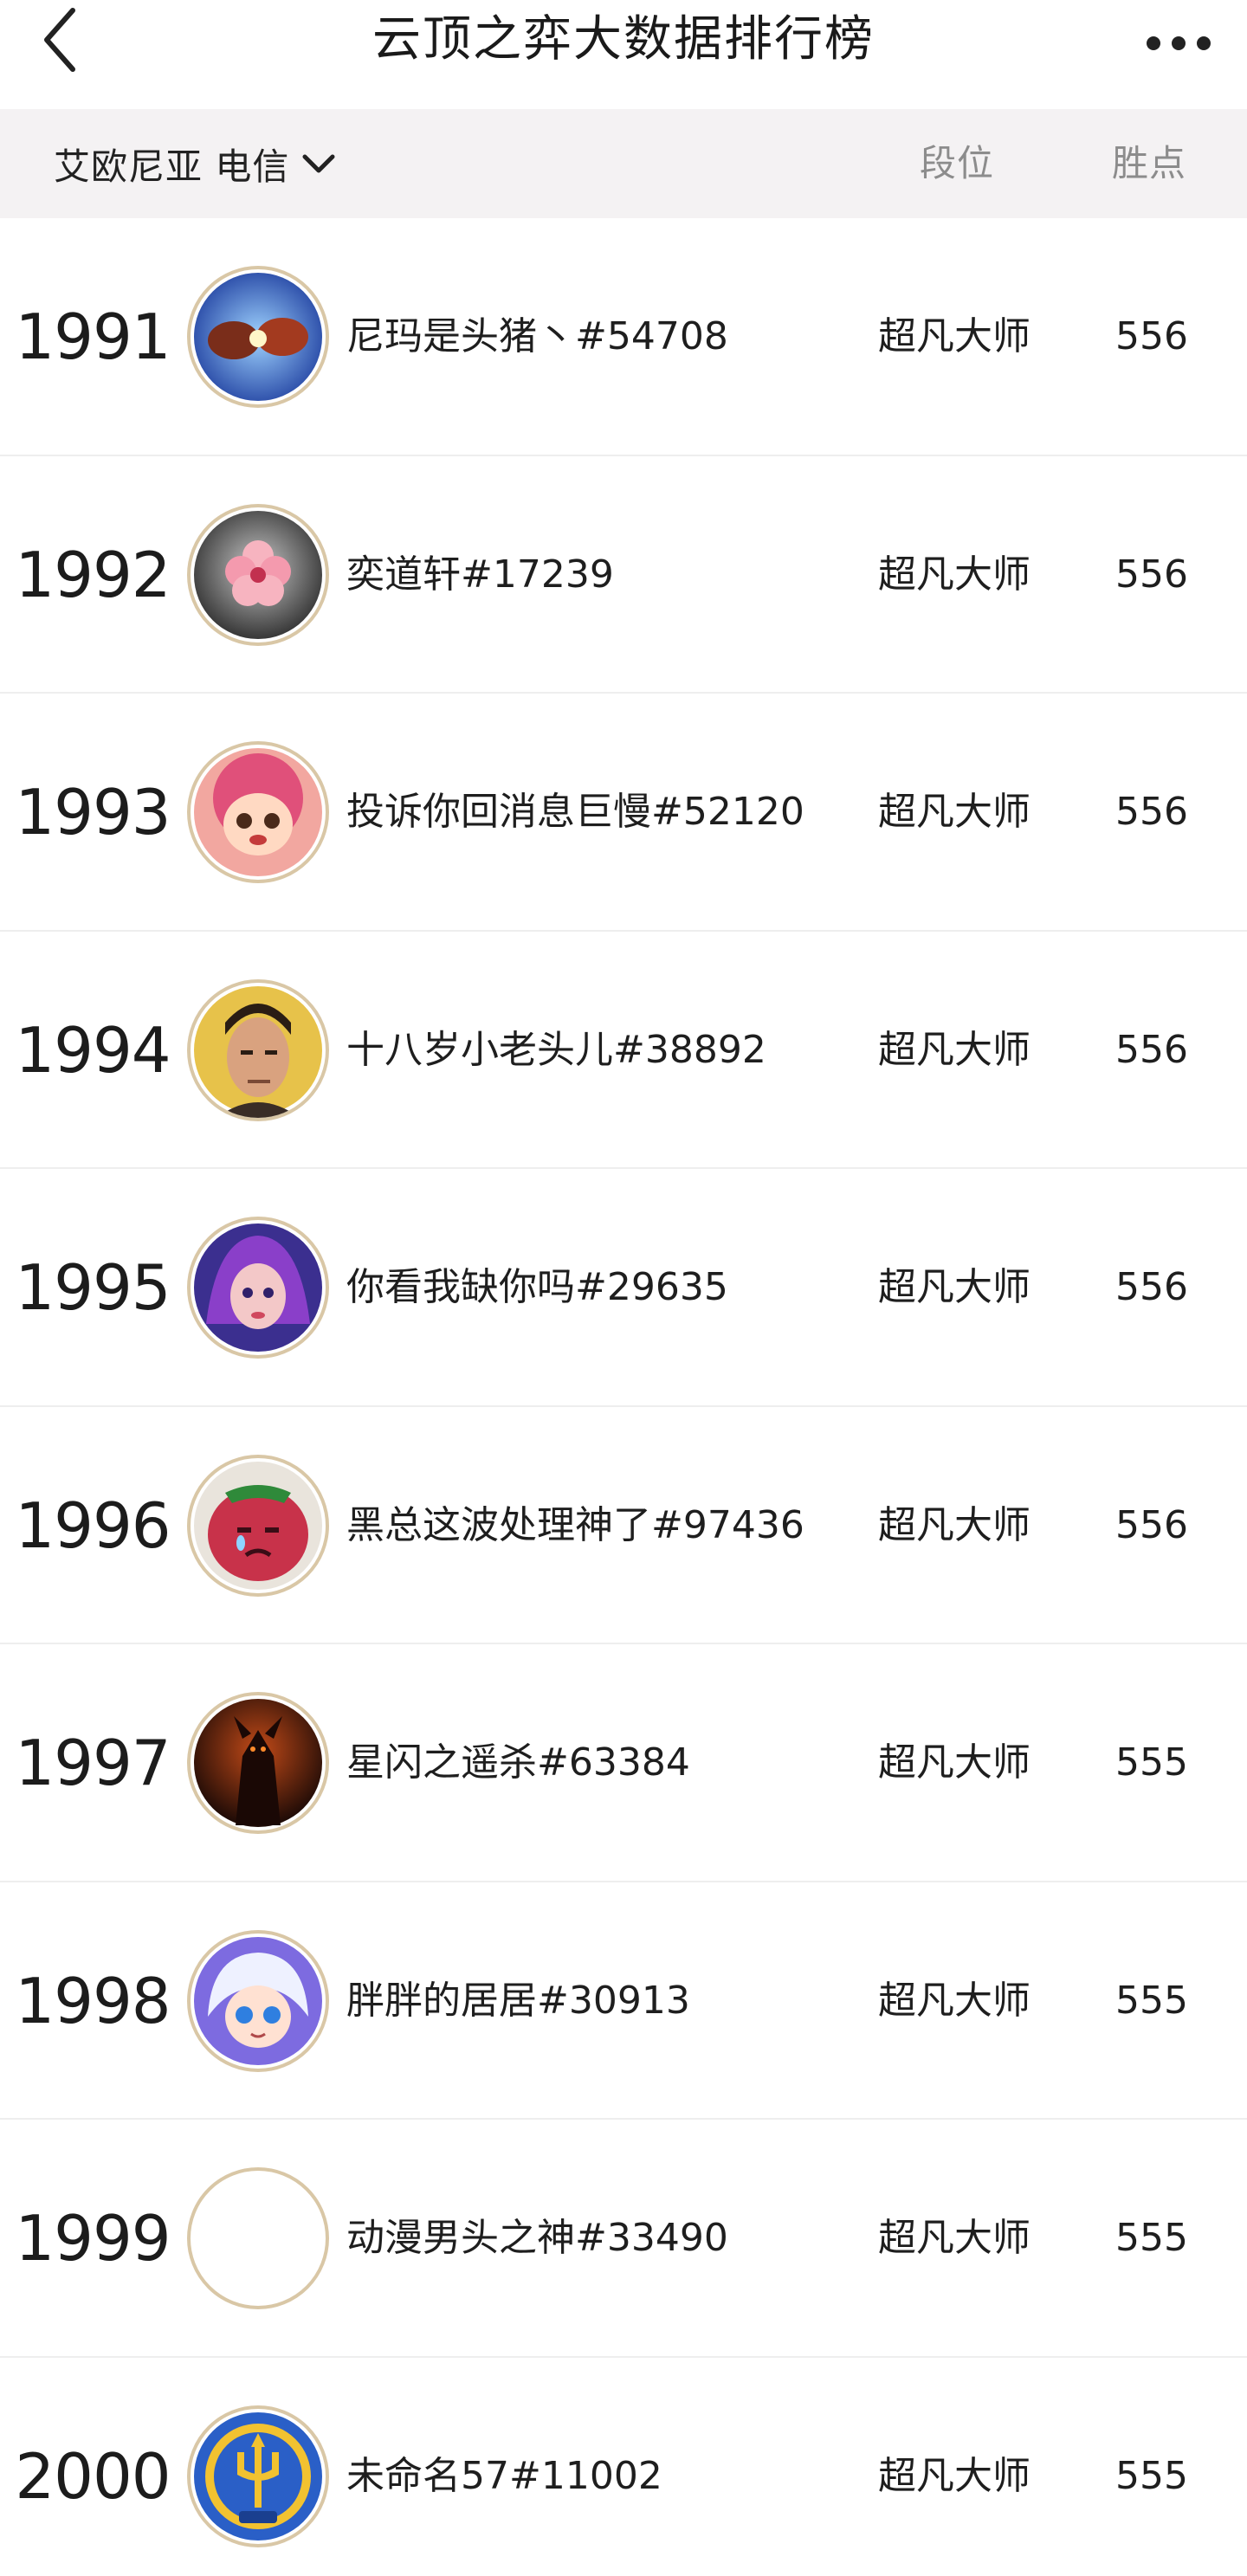 The image size is (1247, 2576). I want to click on man-portrait-avatar, so click(258, 1049).